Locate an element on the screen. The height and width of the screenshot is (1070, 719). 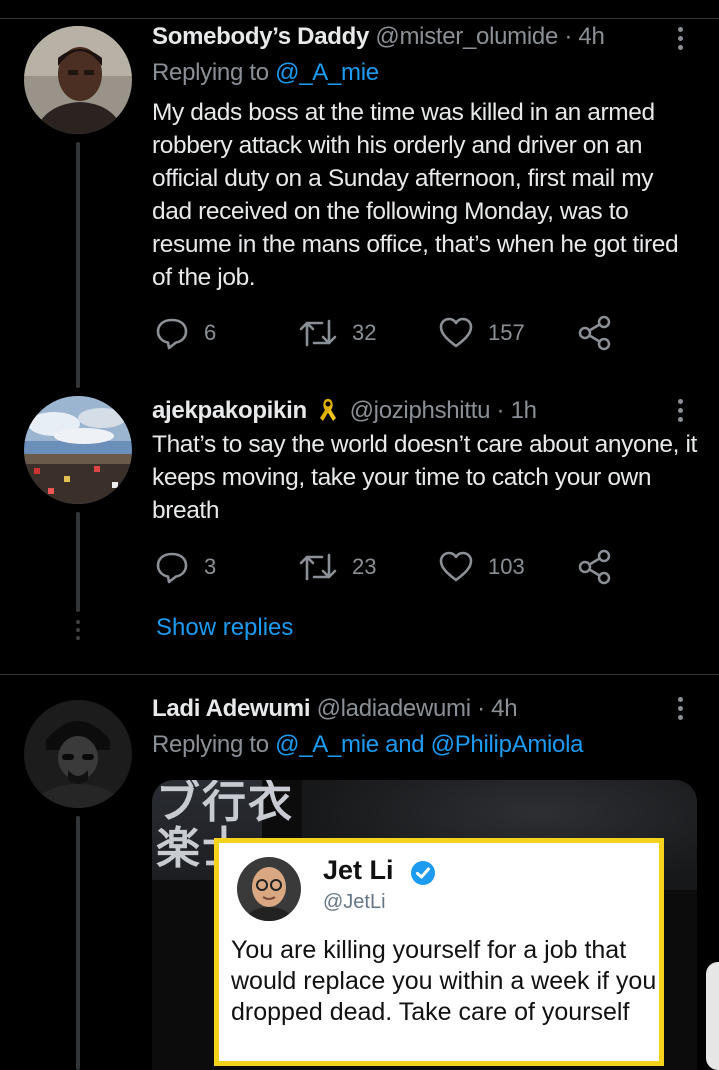
author-name: Ladi Adewumi is located at coordinates (231, 708).